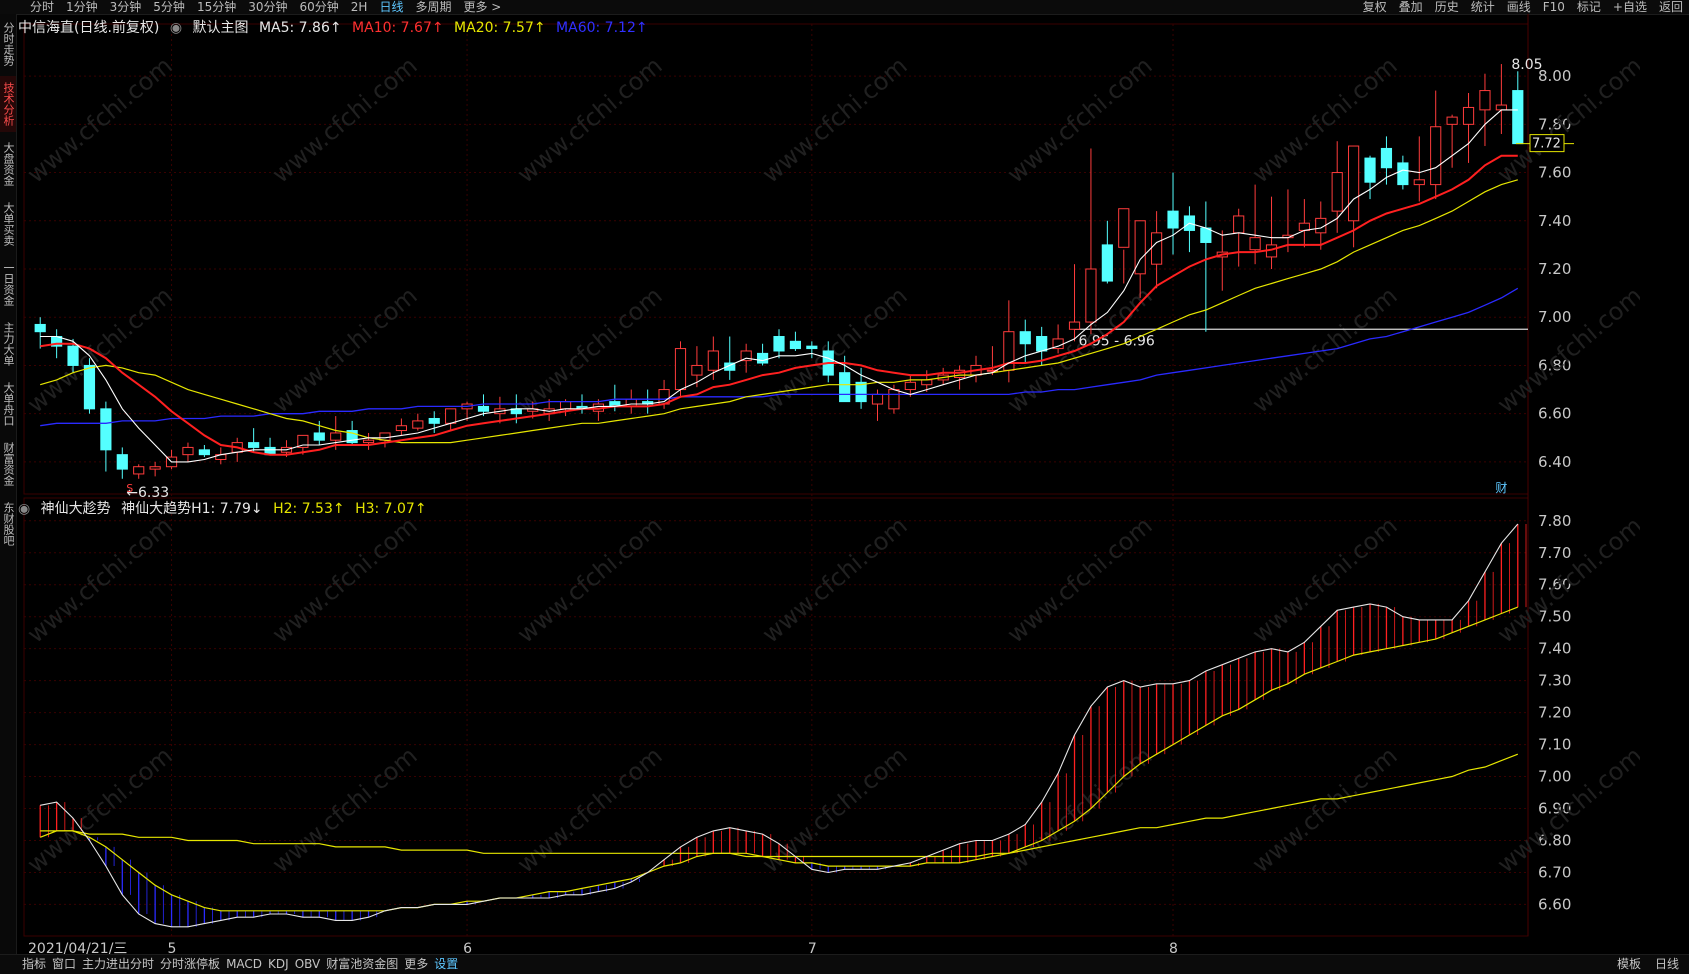  What do you see at coordinates (482, 7) in the screenshot?
I see `period-tab-10: 更多 >` at bounding box center [482, 7].